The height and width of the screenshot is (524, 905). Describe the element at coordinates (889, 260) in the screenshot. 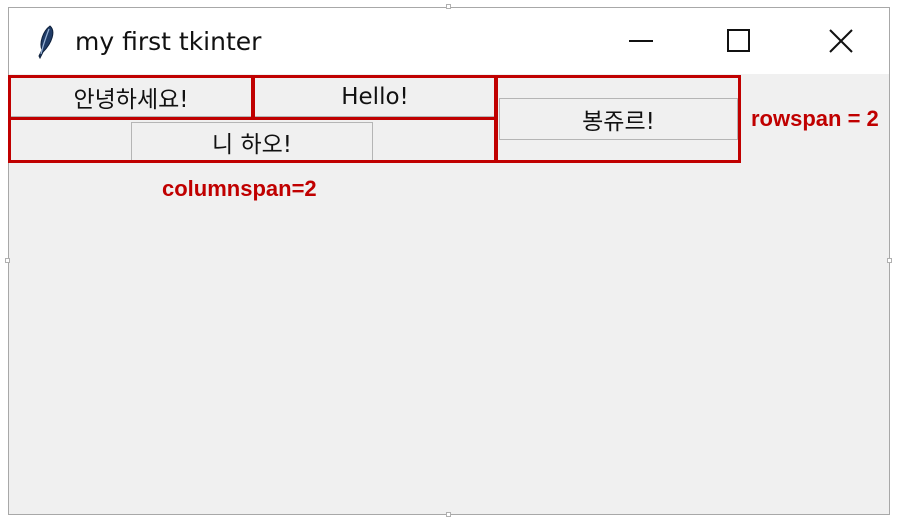

I see `resize-handle-right` at that location.